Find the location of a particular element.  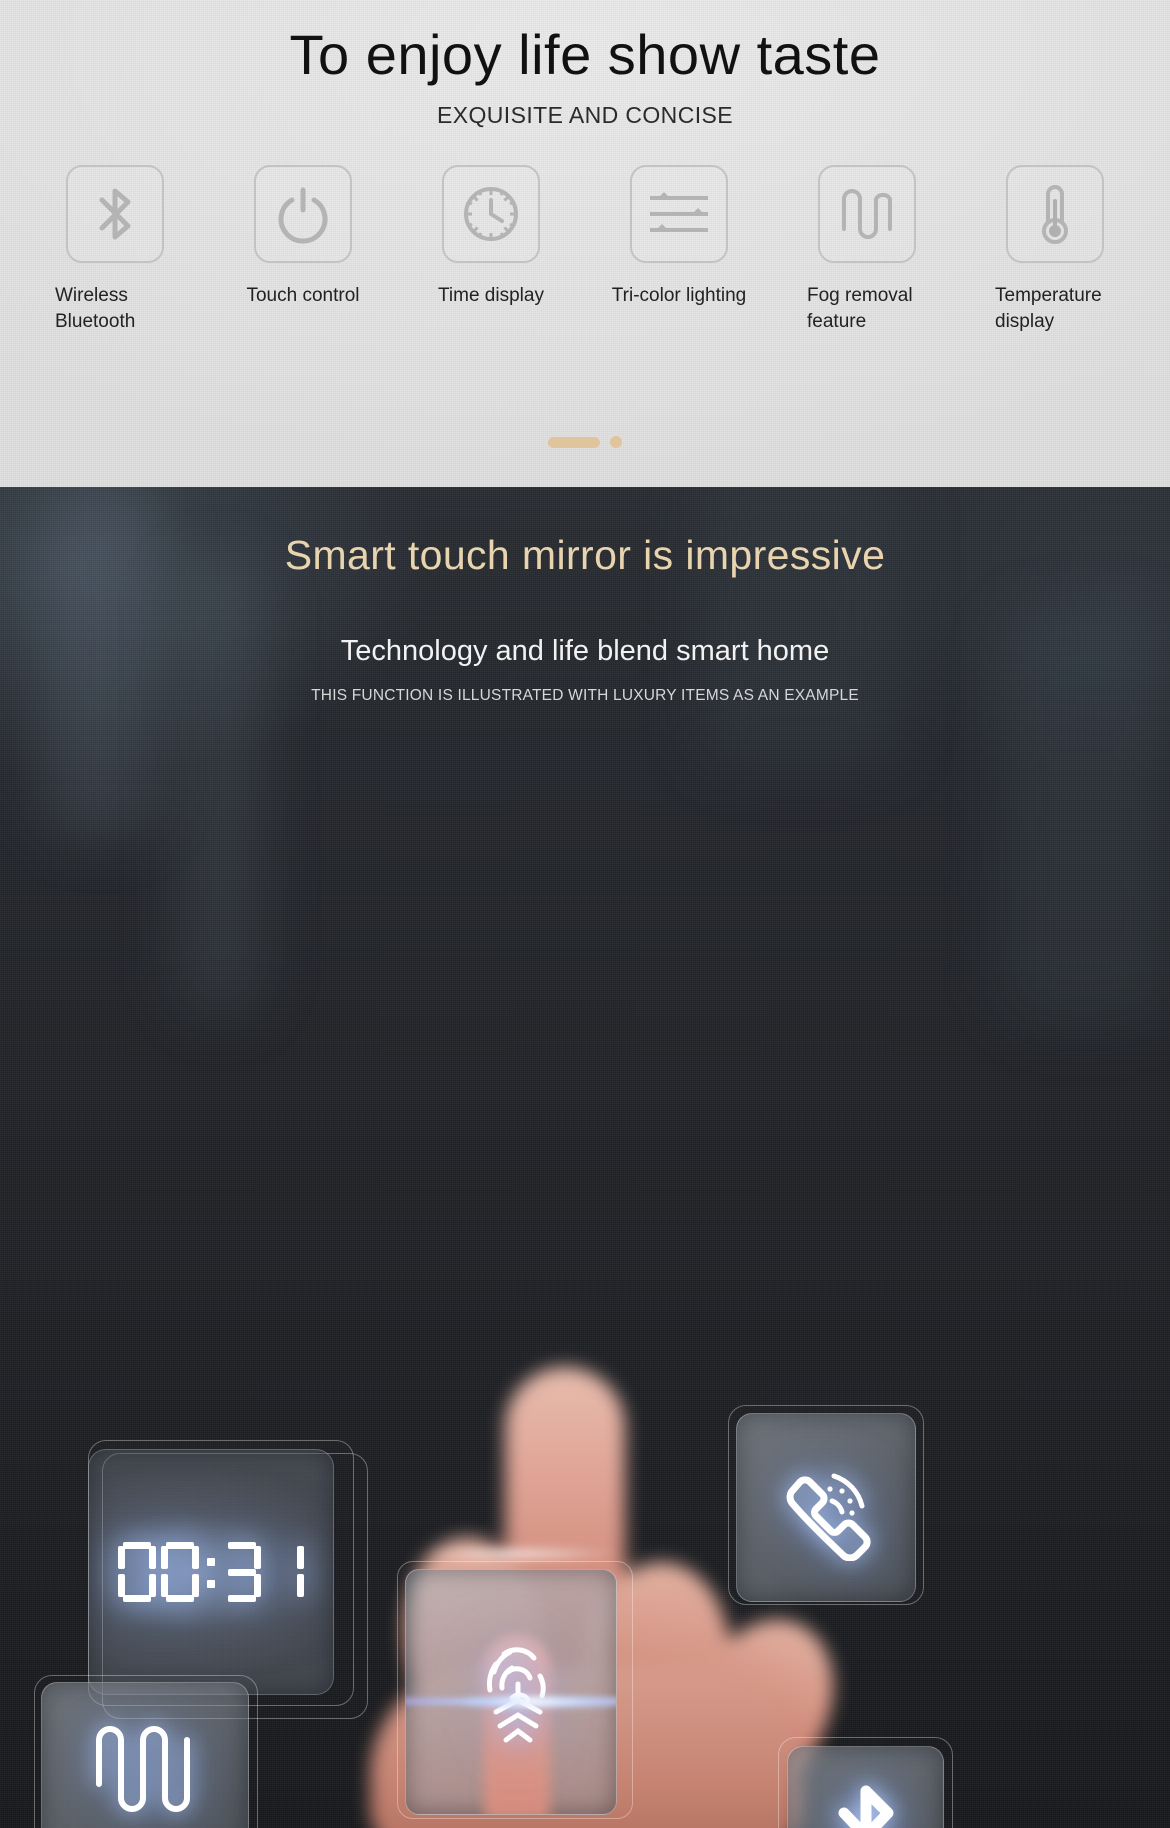

feature-item-wireless-bluetooth: Wireless Bluetooth is located at coordinates (115, 249).